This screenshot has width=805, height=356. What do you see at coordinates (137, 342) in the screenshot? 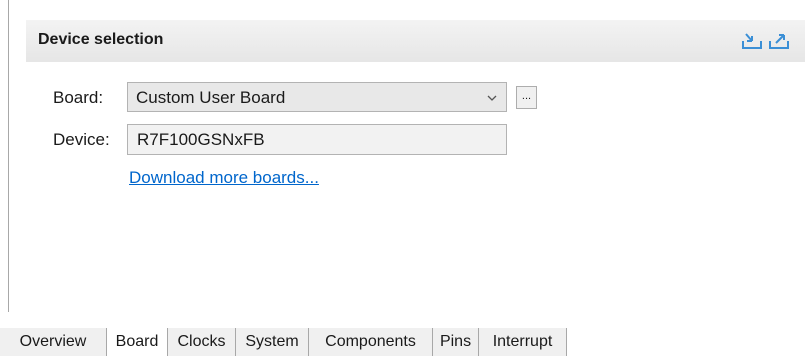
I see `tab-board: Board` at bounding box center [137, 342].